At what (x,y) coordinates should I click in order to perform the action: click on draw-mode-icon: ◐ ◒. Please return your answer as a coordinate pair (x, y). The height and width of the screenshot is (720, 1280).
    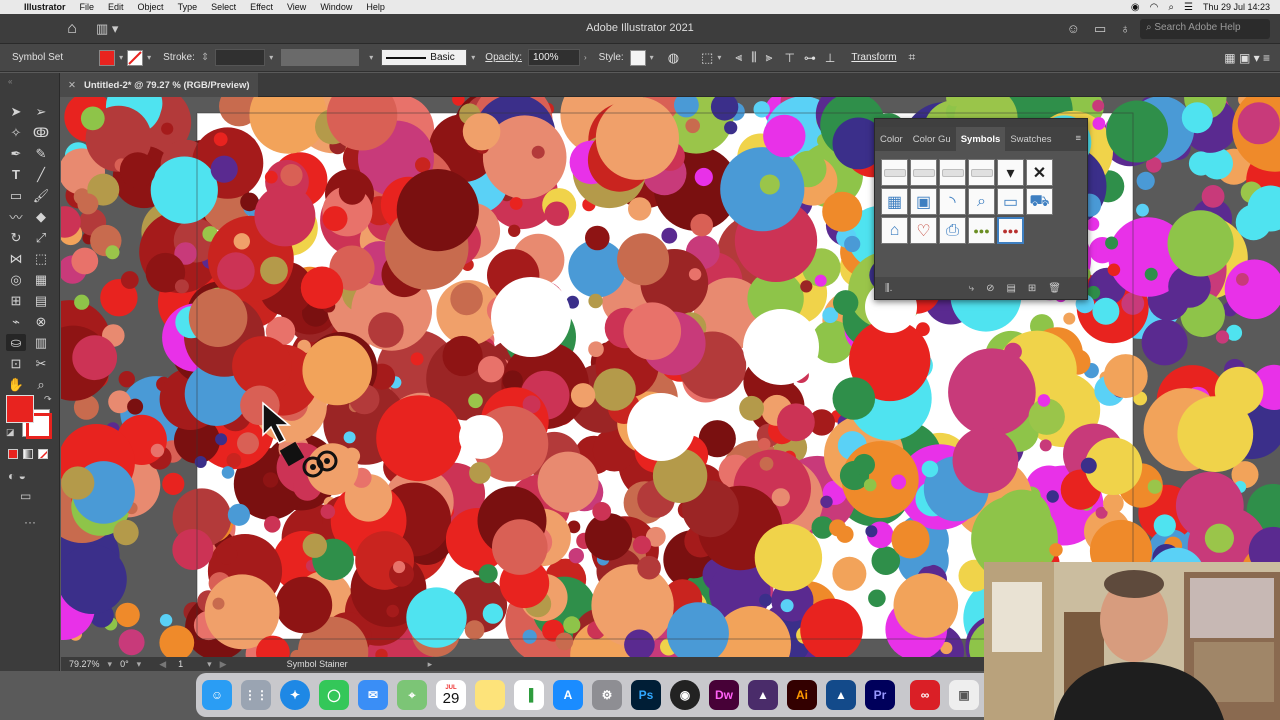
    Looking at the image, I should click on (17, 476).